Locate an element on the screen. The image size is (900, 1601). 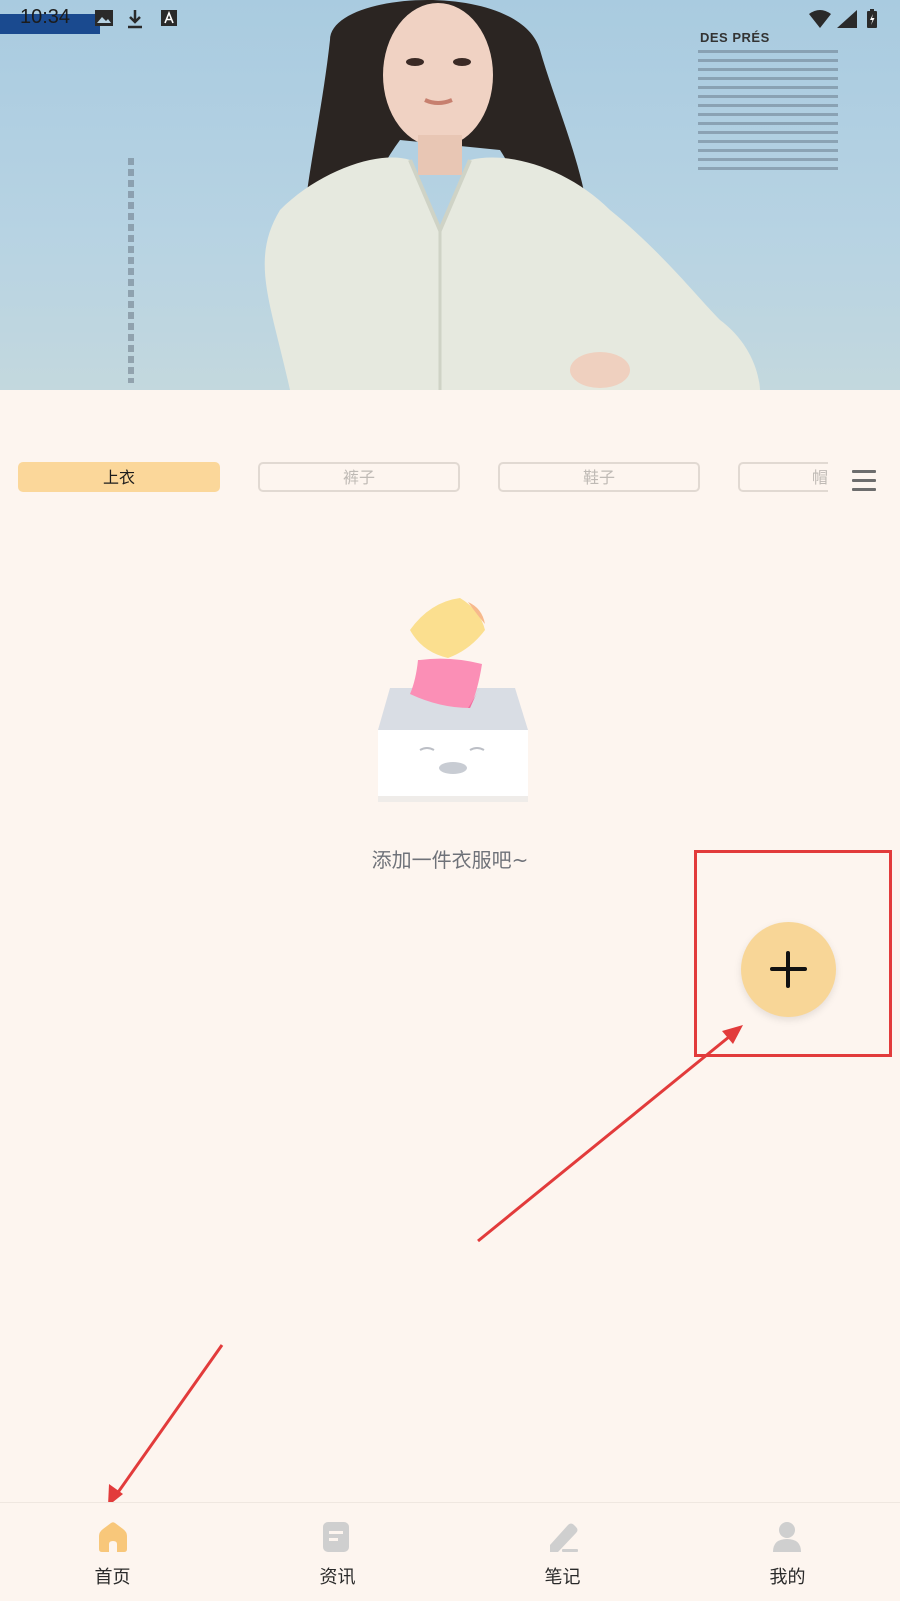
nav-item-home: 首页 is located at coordinates (112, 1552).